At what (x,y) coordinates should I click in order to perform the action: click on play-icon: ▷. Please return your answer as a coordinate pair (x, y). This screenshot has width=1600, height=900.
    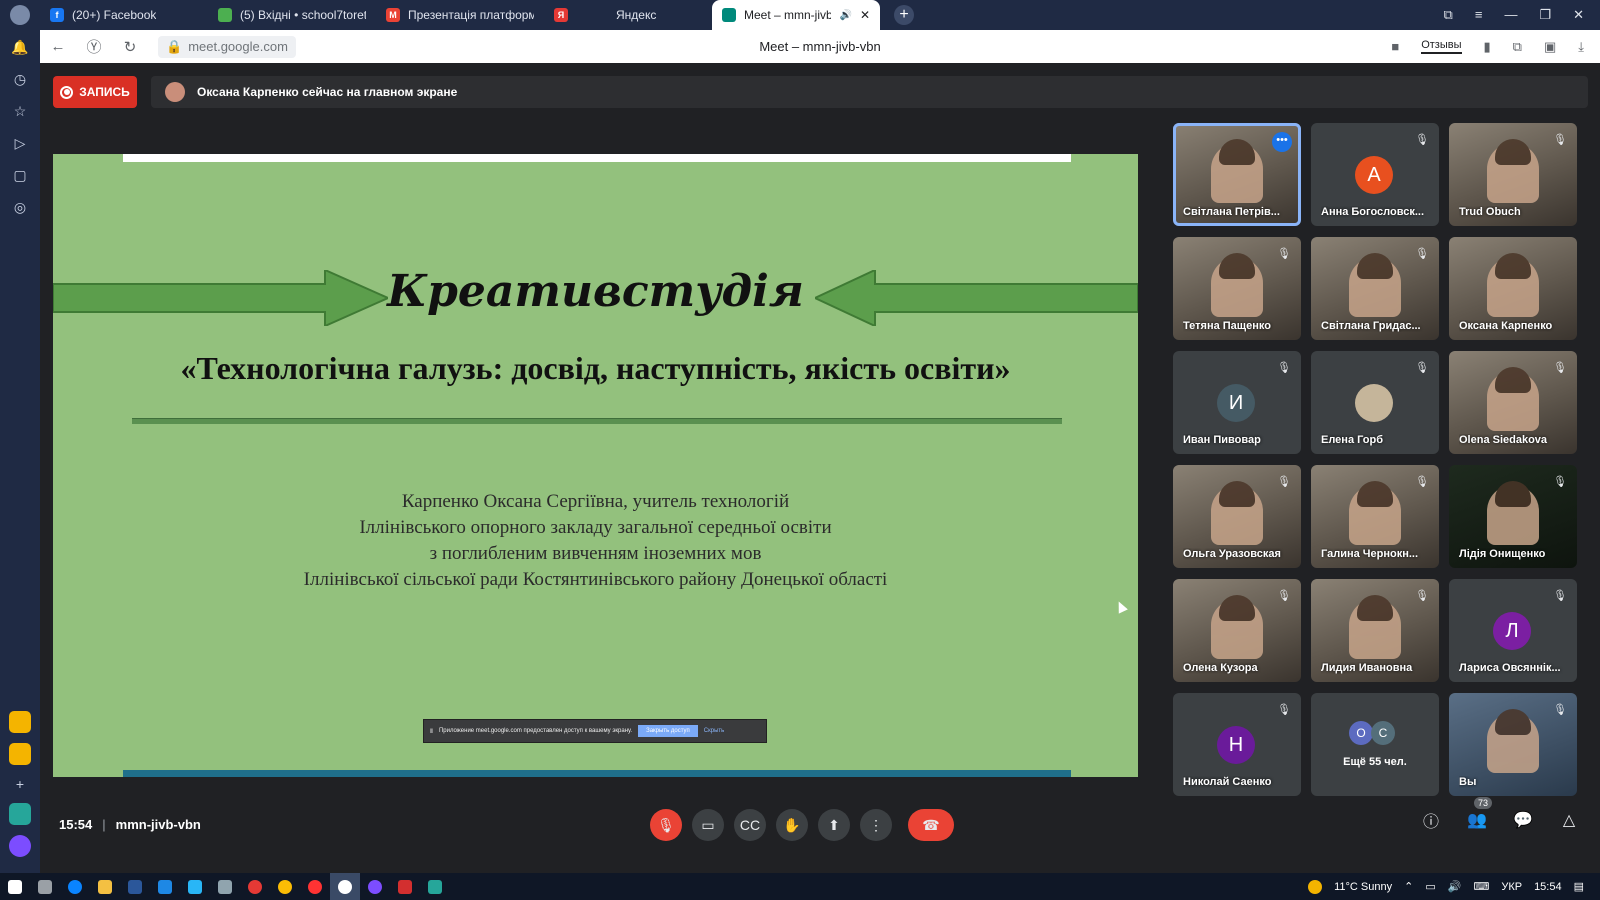
    Looking at the image, I should click on (20, 143).